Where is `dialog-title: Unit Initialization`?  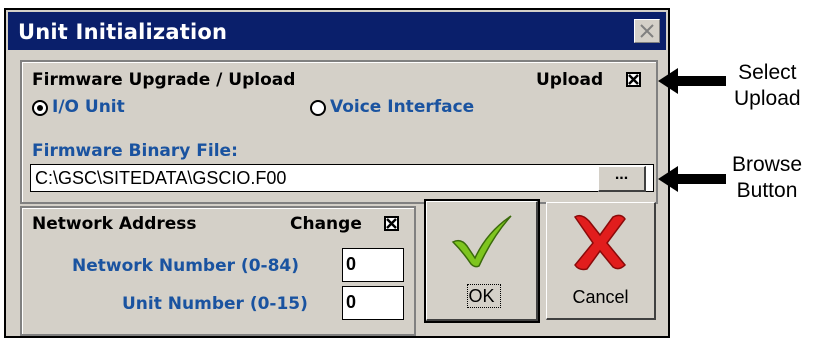 dialog-title: Unit Initialization is located at coordinates (123, 32).